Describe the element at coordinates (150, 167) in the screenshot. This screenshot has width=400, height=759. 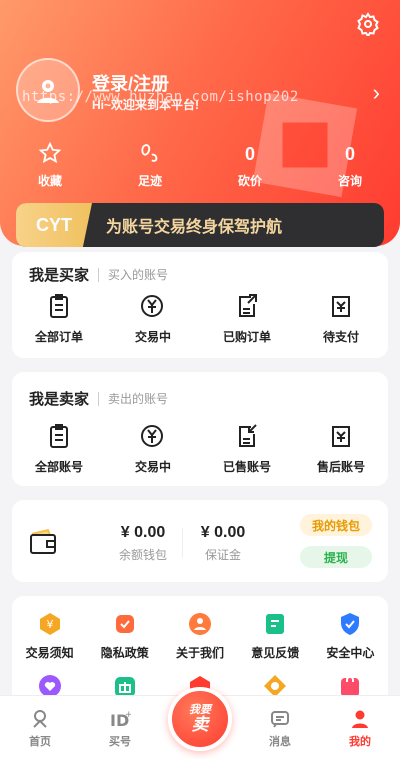
I see `stat-footprints: 足迹` at that location.